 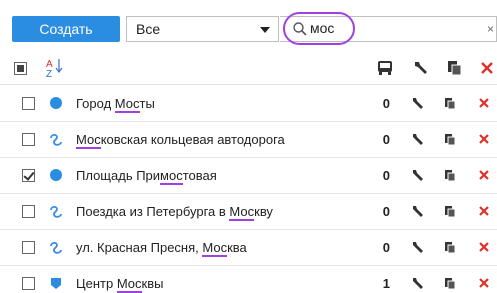 What do you see at coordinates (56, 283) in the screenshot?
I see `area-icon` at bounding box center [56, 283].